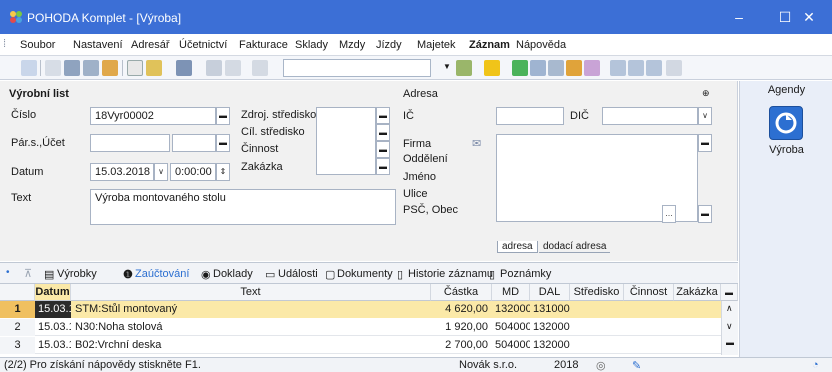 This screenshot has width=832, height=372. Describe the element at coordinates (649, 292) in the screenshot. I see `grid-header-cinnost: Činnost` at that location.